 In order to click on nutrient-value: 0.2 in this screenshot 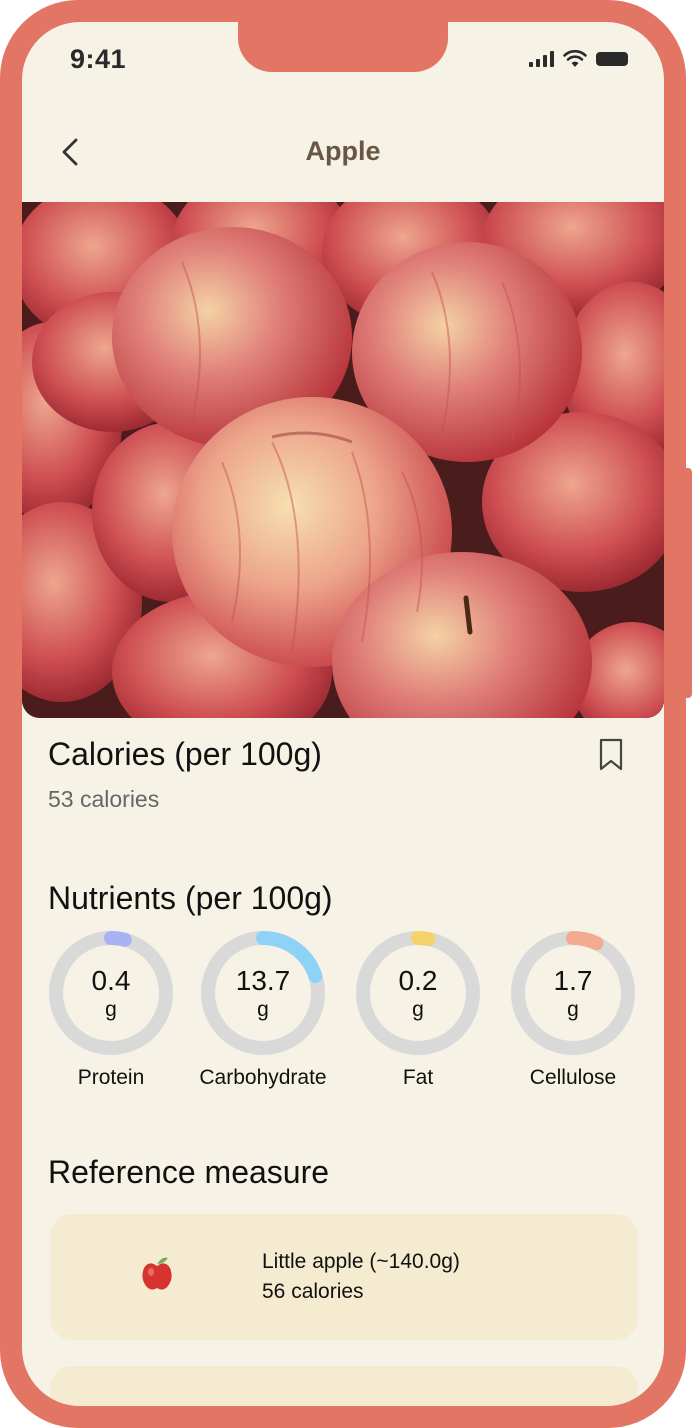, I will do `click(418, 980)`.